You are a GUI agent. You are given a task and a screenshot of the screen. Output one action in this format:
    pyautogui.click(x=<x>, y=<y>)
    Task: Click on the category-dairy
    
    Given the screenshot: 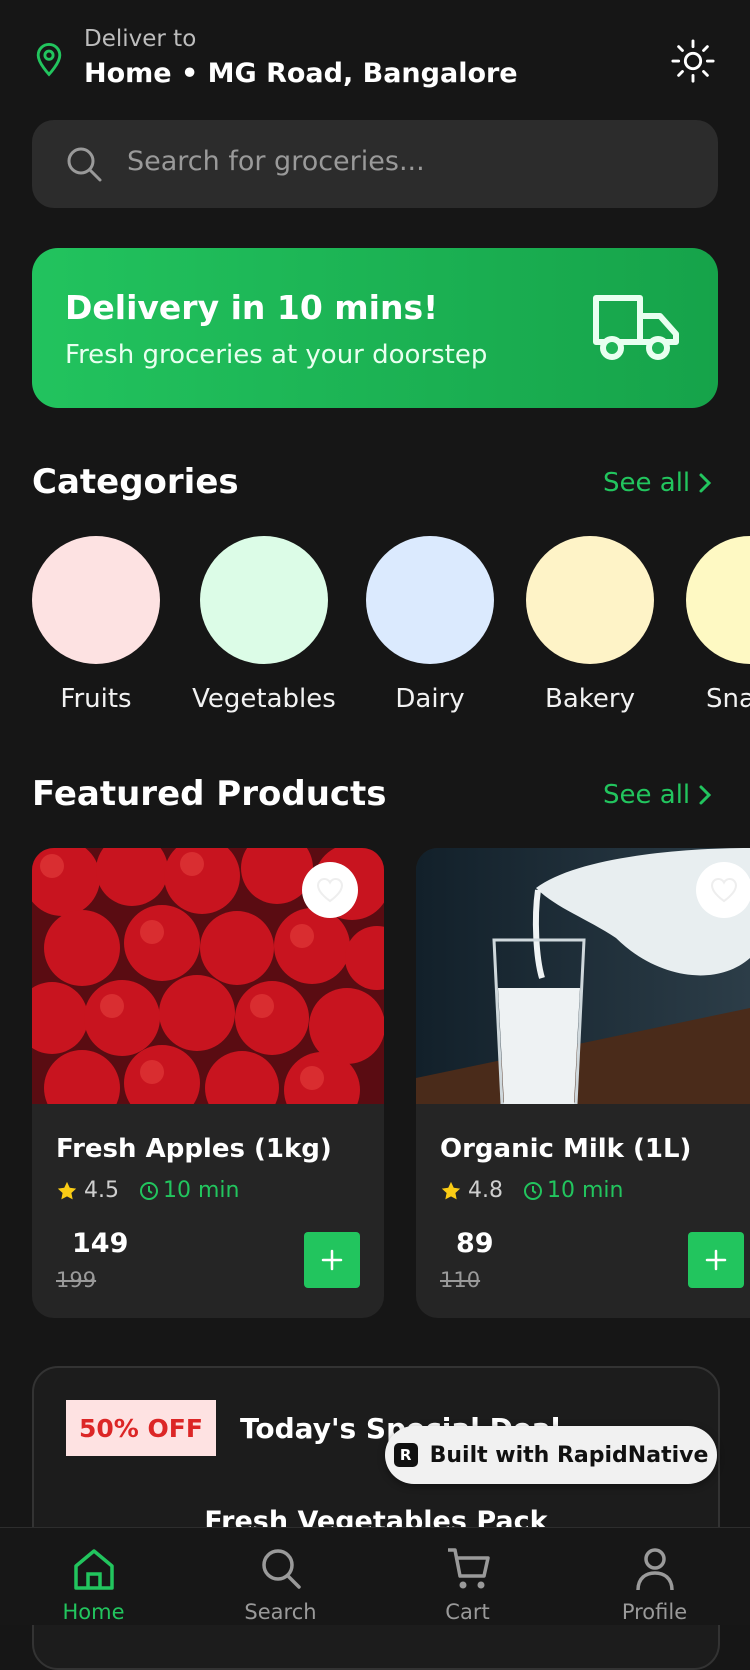 What is the action you would take?
    pyautogui.click(x=430, y=600)
    